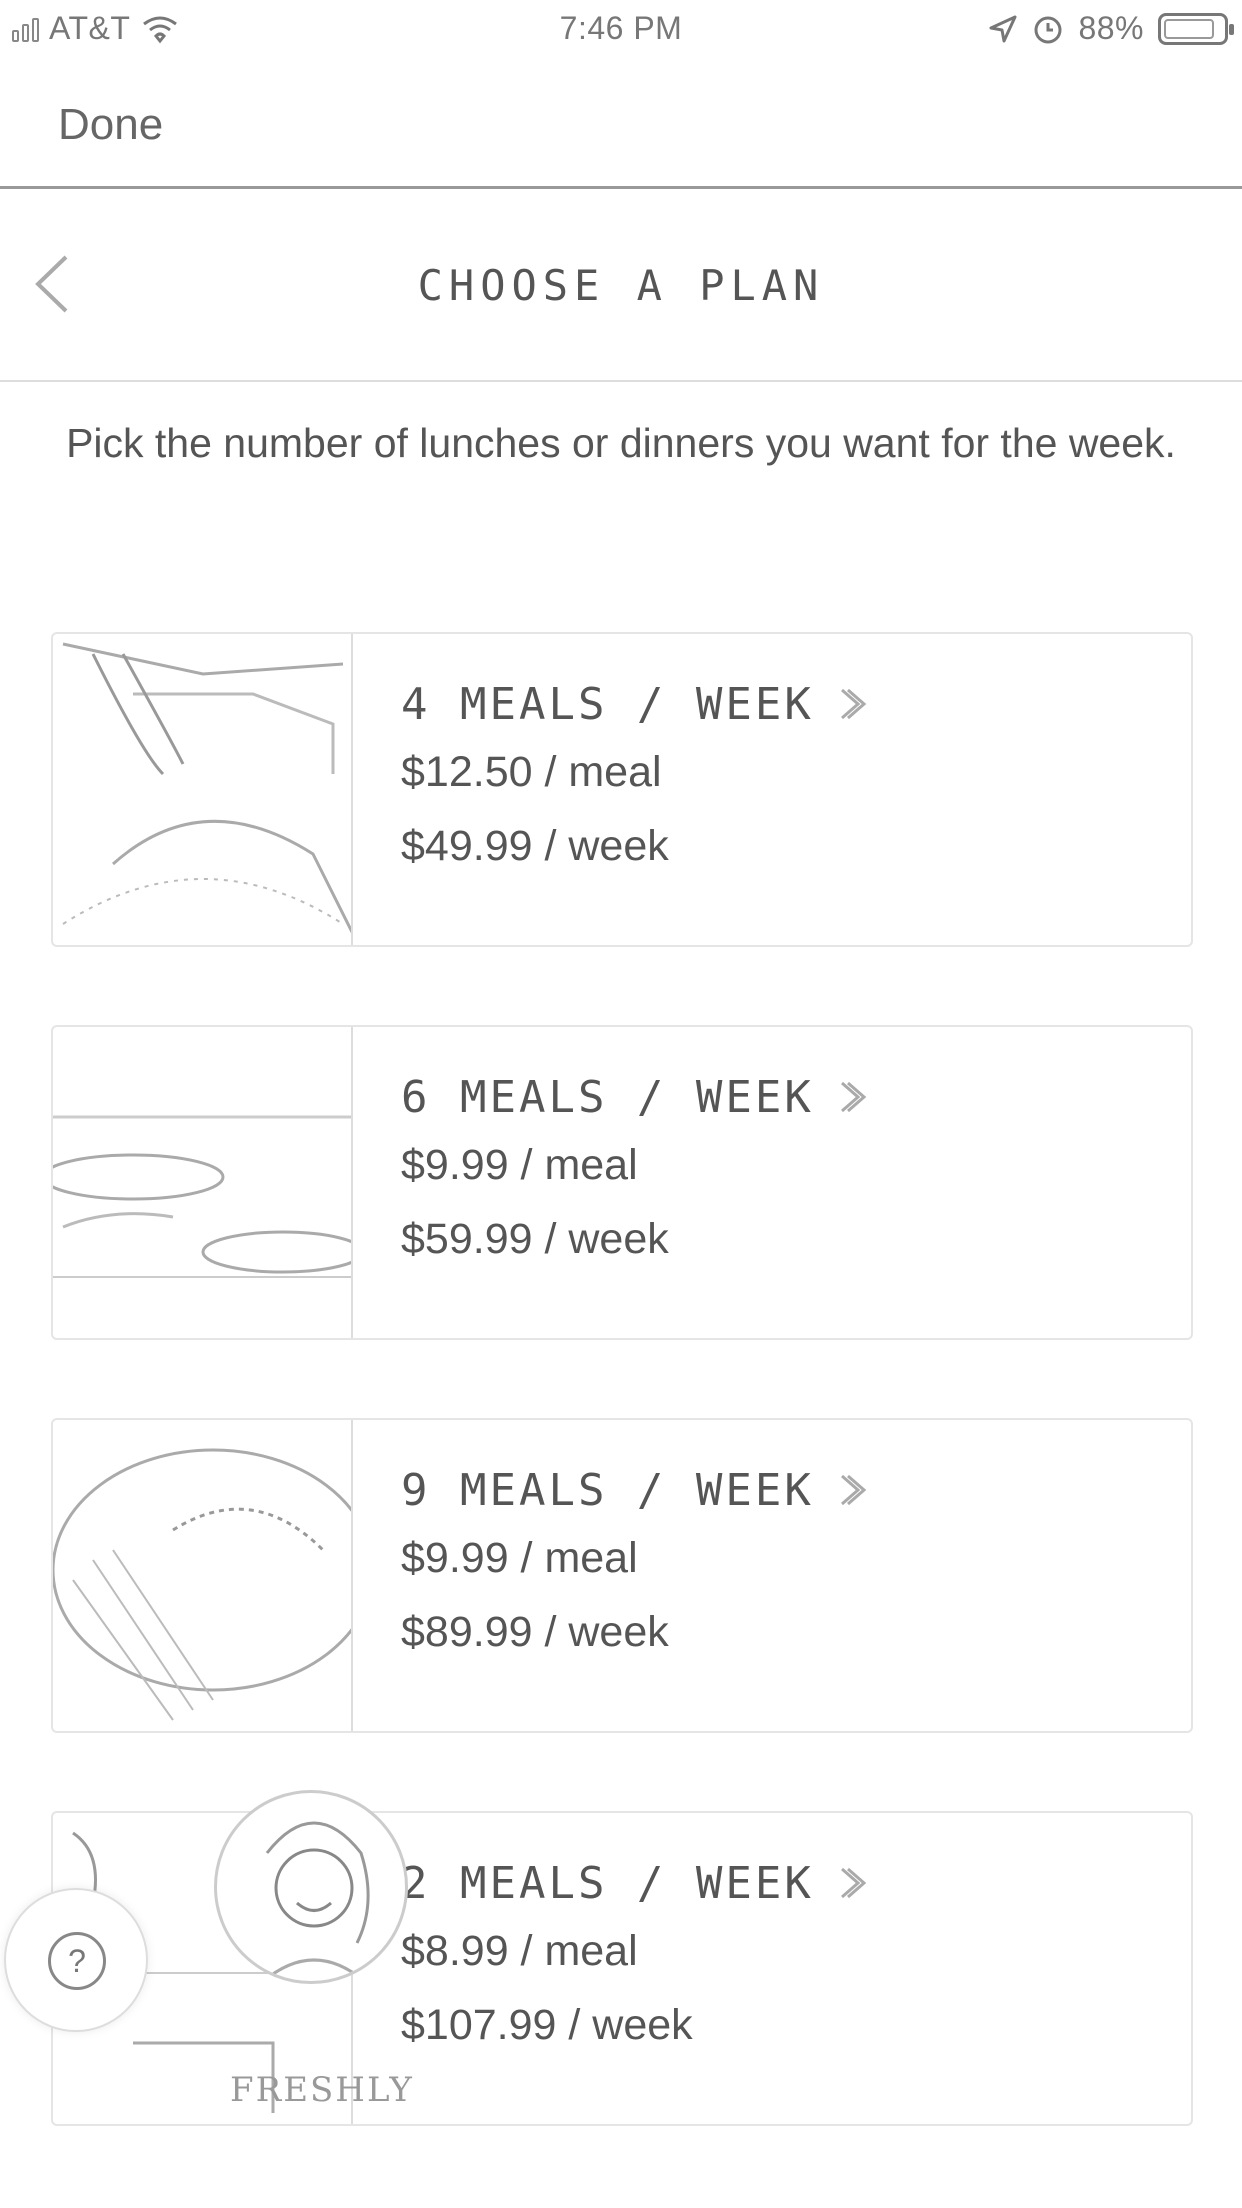 Image resolution: width=1242 pixels, height=2208 pixels. I want to click on support-agent-avatar, so click(311, 1887).